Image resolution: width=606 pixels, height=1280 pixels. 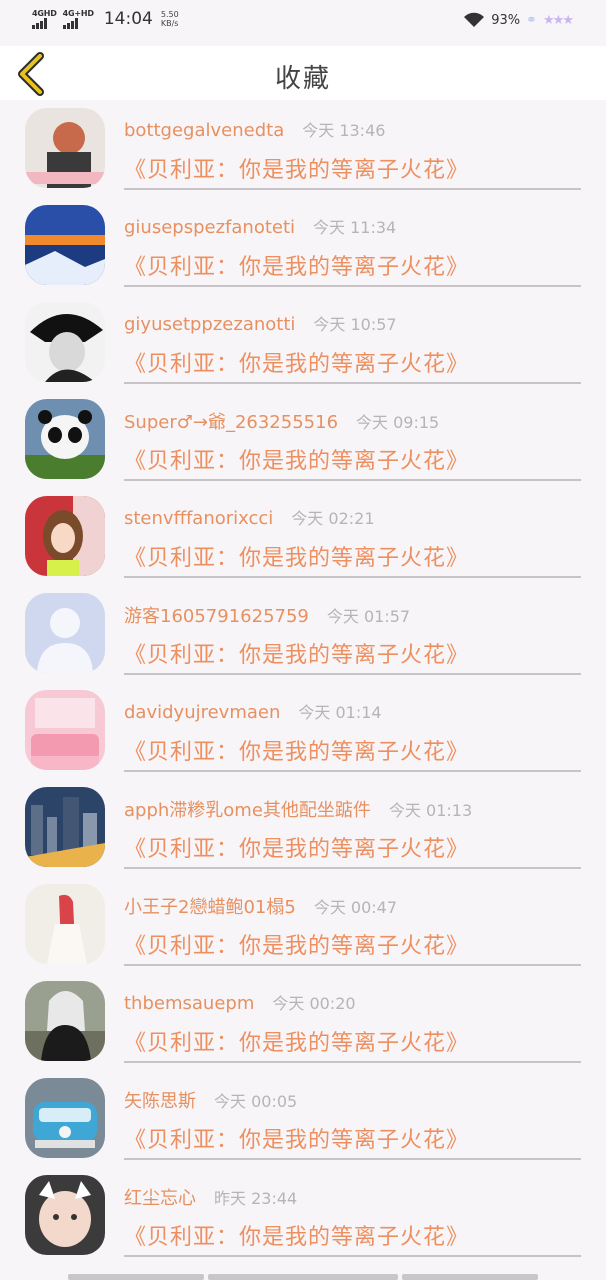 I want to click on status-bar: 4GHD 4G+HD 14:04 5.50 KB/s 93% ⚭ ★★★, so click(x=303, y=23).